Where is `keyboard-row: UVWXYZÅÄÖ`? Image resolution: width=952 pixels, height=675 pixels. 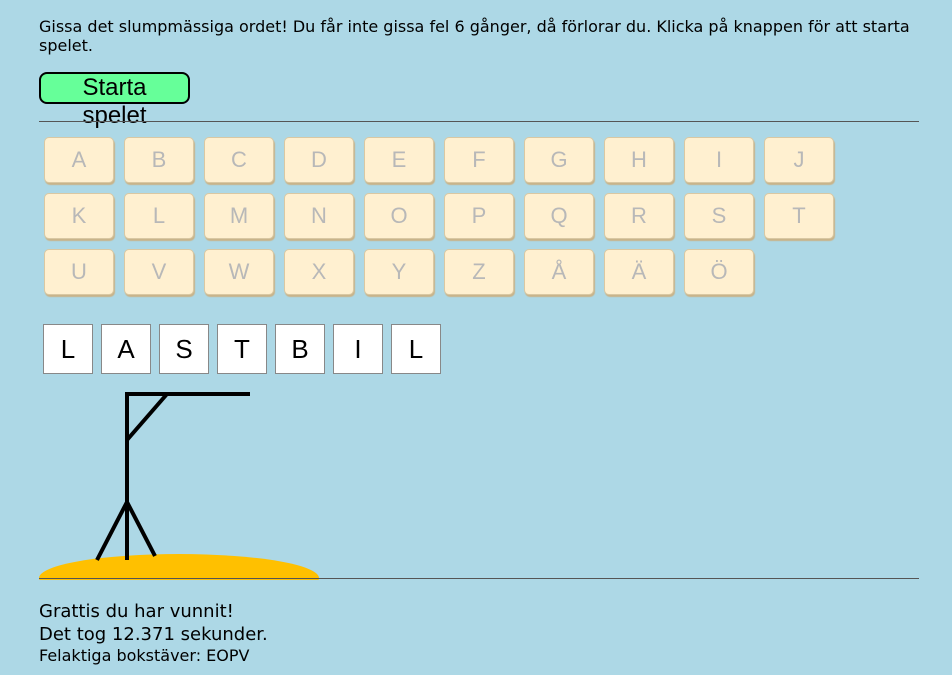 keyboard-row: UVWXYZÅÄÖ is located at coordinates (444, 272).